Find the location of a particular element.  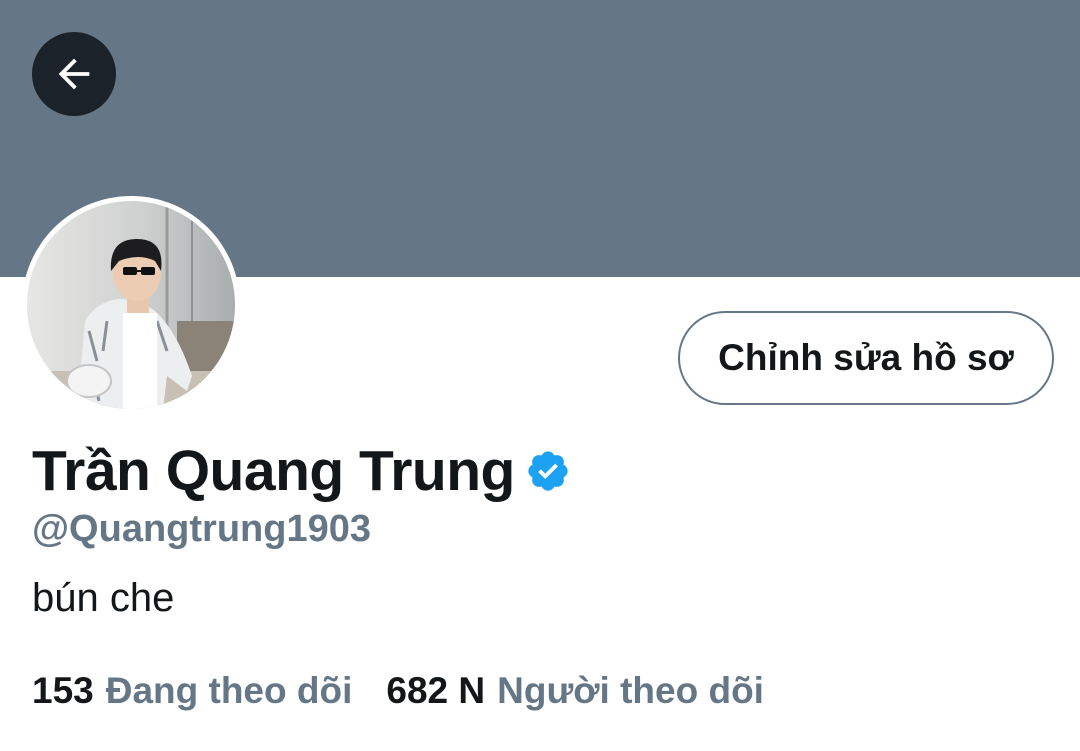

arrow-left-icon is located at coordinates (74, 74).